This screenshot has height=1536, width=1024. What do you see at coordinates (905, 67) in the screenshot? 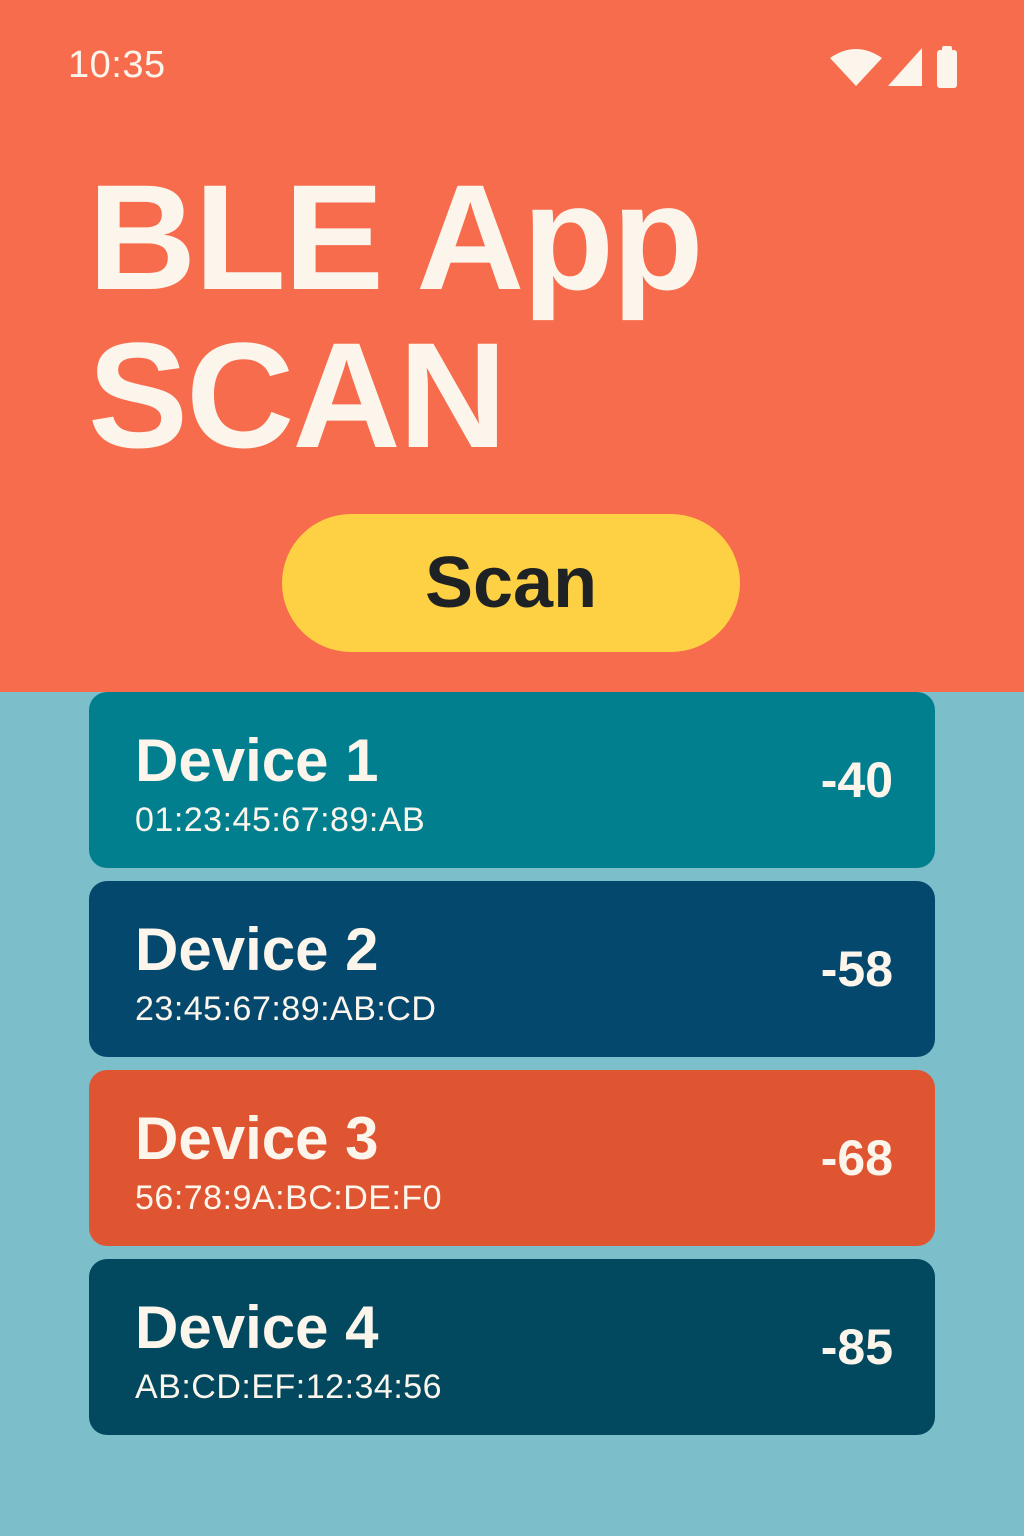
I see `cellular-signal-icon` at bounding box center [905, 67].